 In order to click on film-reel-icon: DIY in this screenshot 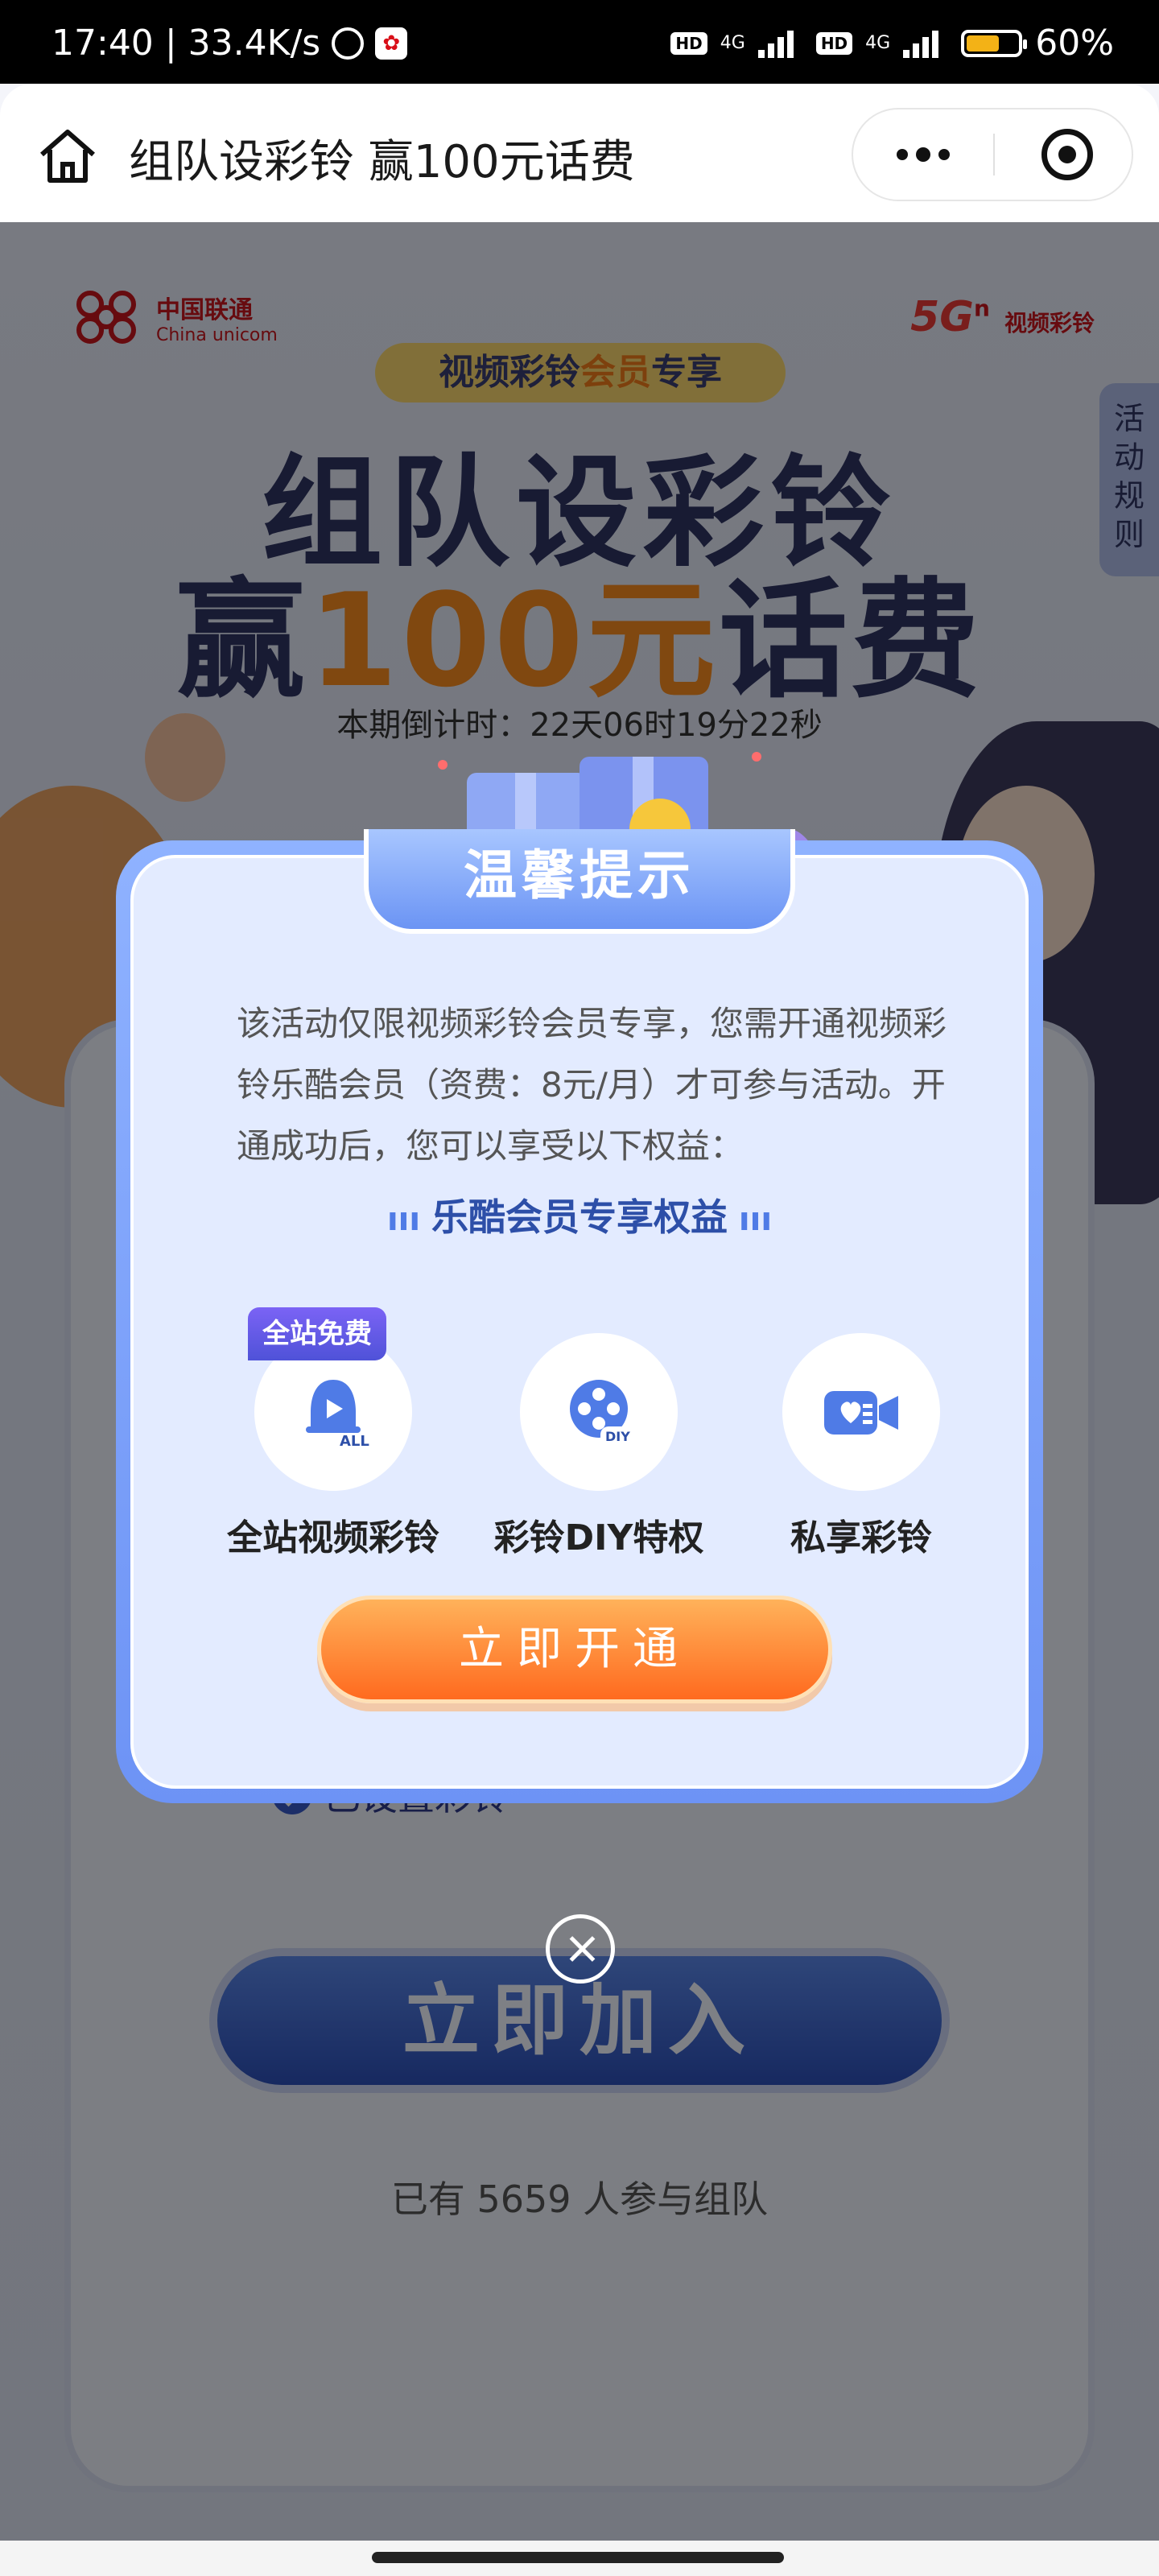, I will do `click(603, 1413)`.